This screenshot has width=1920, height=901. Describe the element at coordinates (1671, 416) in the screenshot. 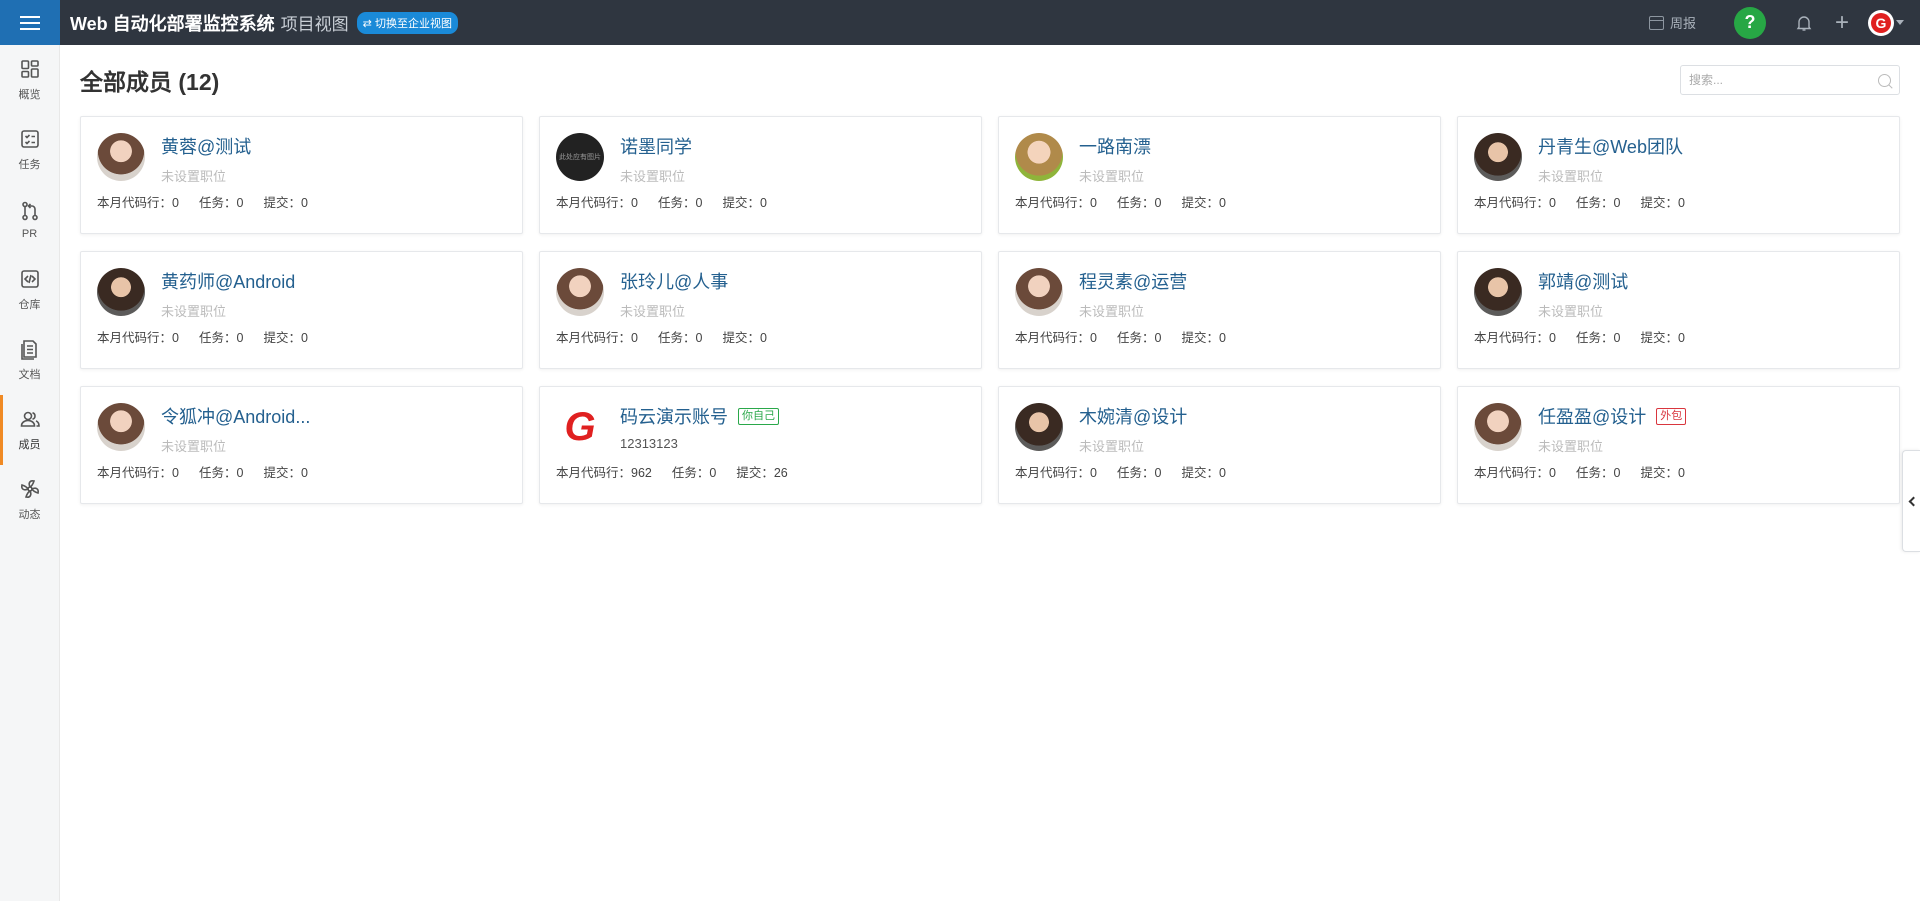

I see `outsource-badge: 外包` at that location.